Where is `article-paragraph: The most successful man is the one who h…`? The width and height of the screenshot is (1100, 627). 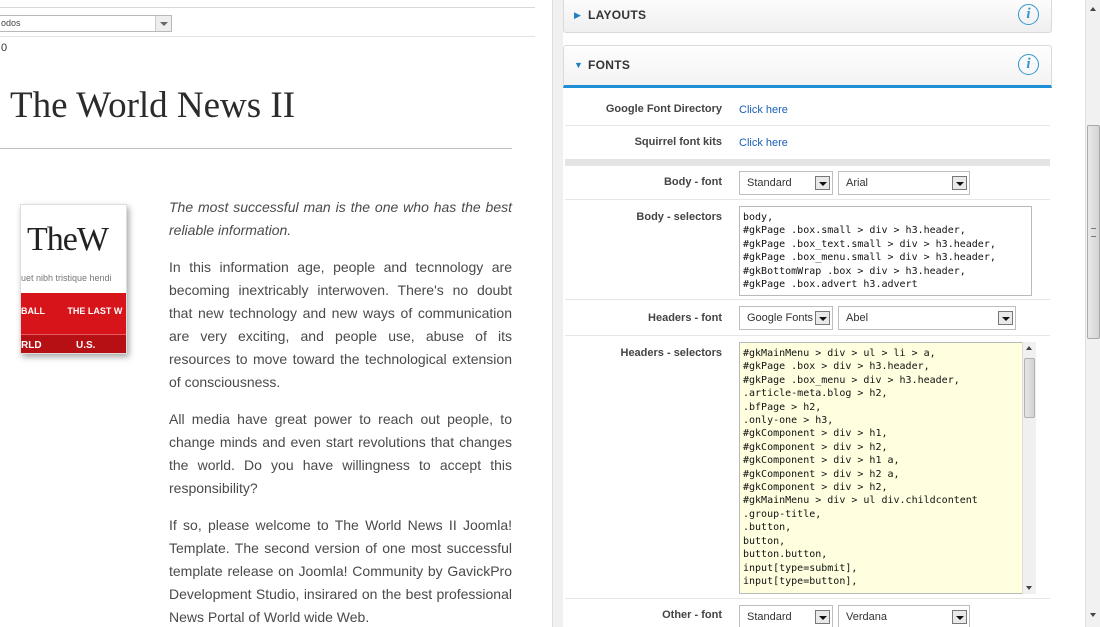
article-paragraph: The most successful man is the one who h… is located at coordinates (340, 218).